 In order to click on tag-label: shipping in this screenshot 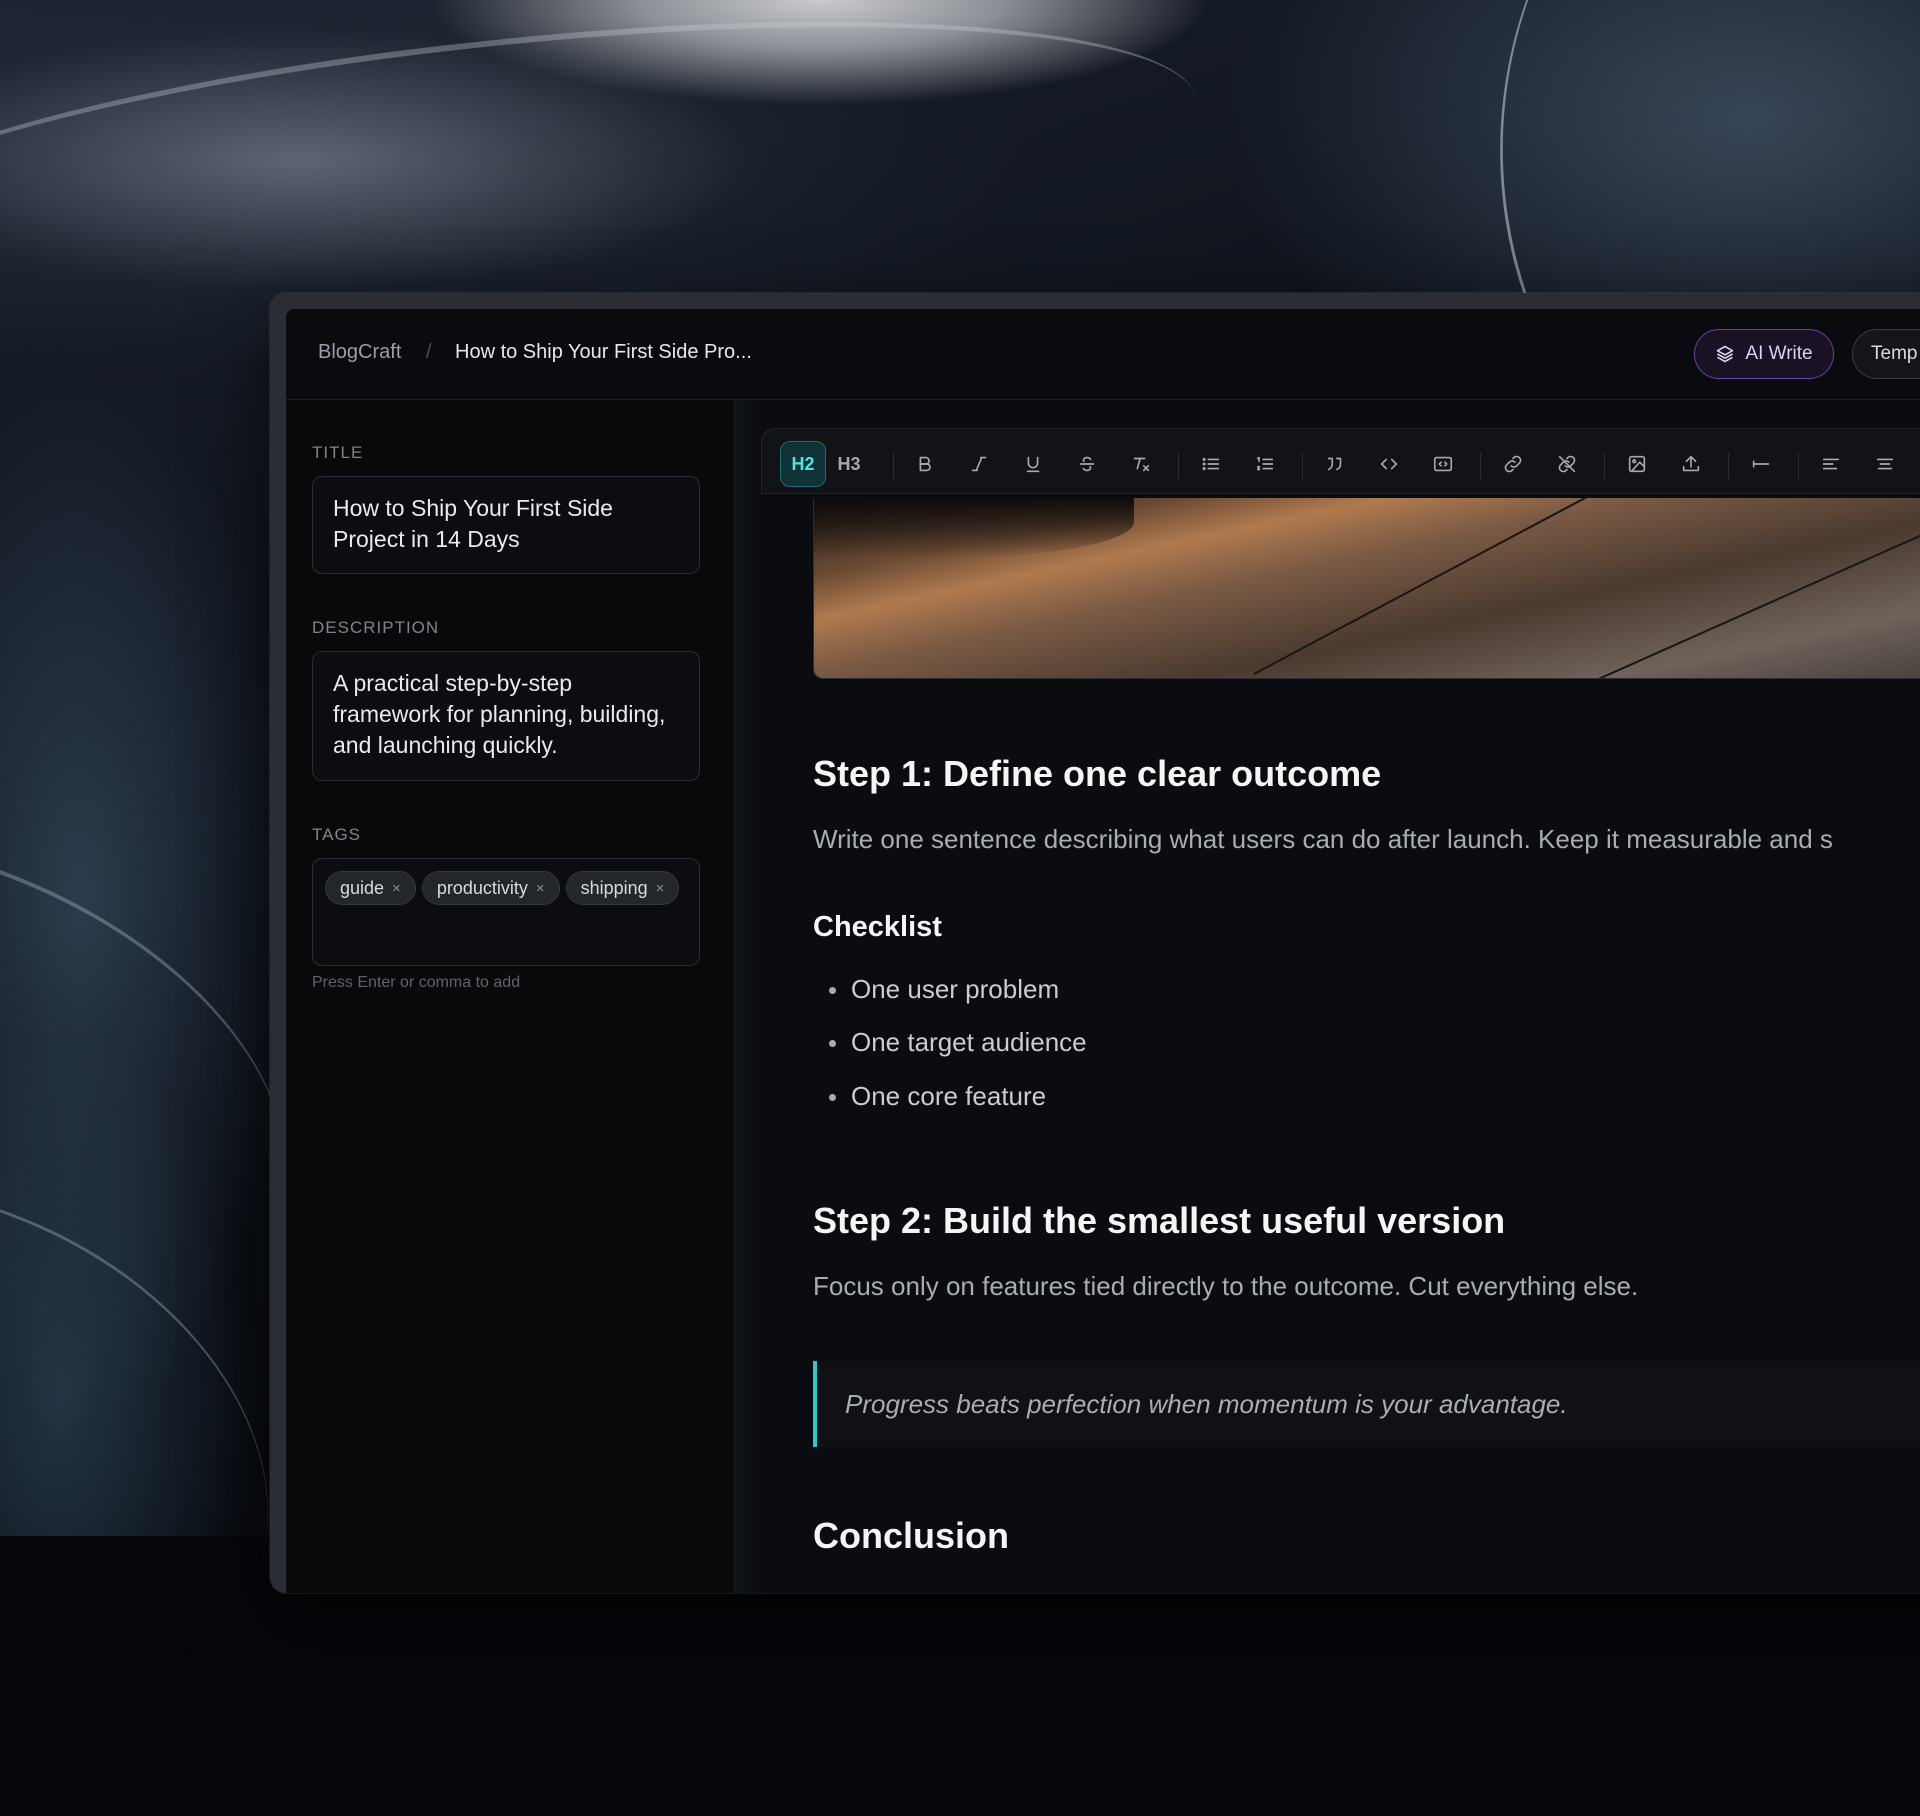, I will do `click(614, 887)`.